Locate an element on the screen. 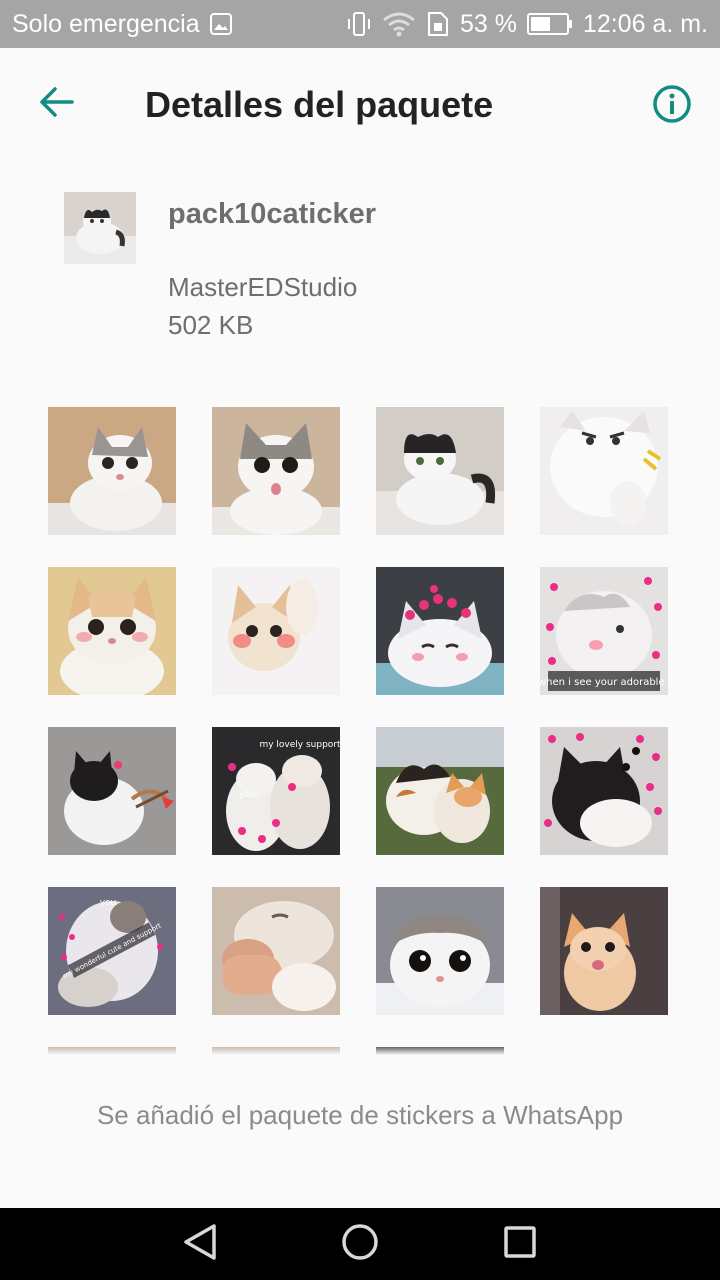  info-button is located at coordinates (672, 106).